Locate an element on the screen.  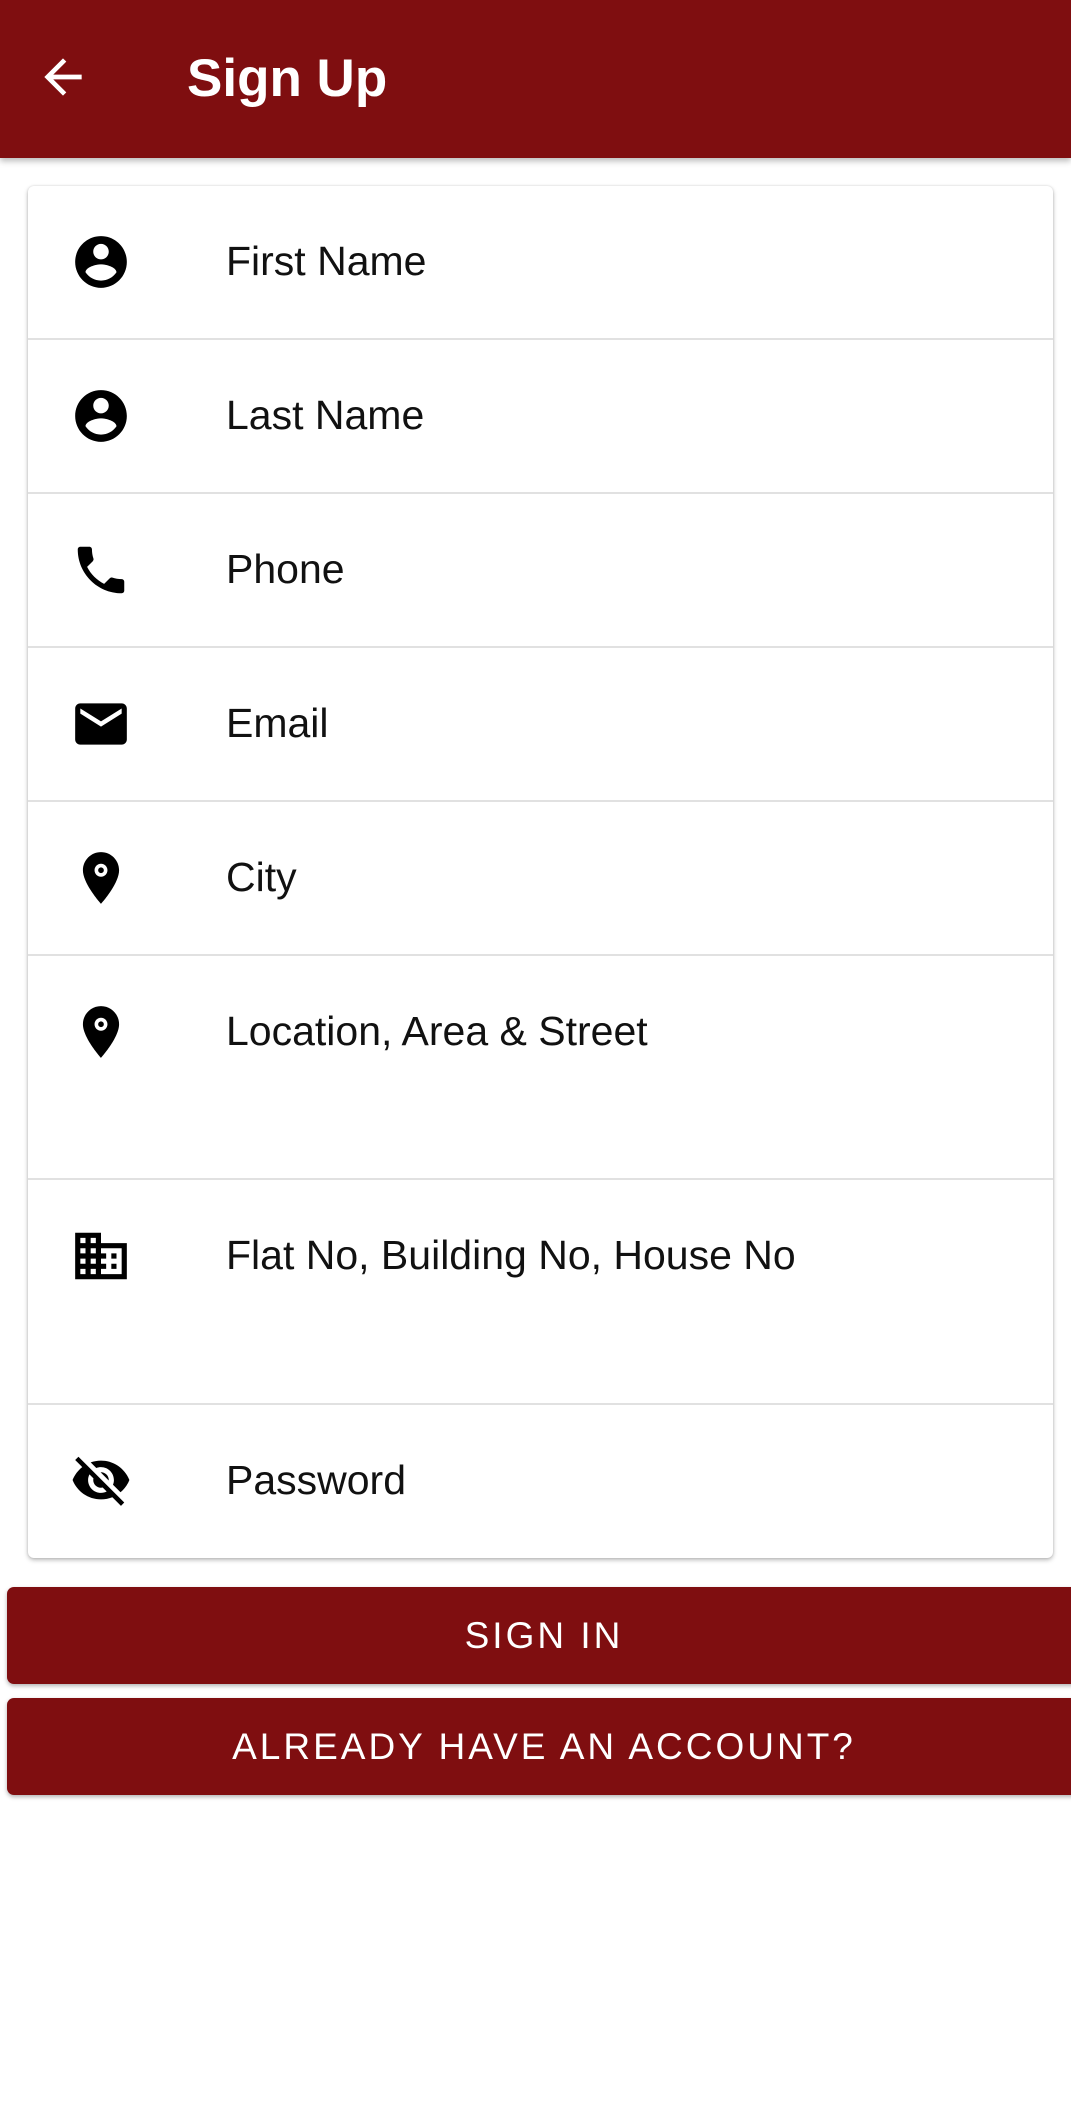
last-name-label: Last Name is located at coordinates (325, 415).